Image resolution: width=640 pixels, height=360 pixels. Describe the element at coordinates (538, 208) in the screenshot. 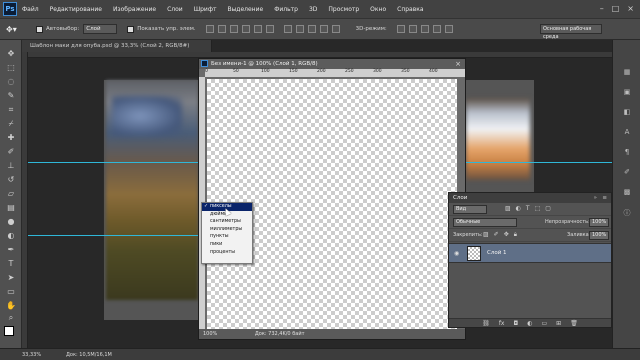

I see `filter-shape-icon: ⬚` at that location.